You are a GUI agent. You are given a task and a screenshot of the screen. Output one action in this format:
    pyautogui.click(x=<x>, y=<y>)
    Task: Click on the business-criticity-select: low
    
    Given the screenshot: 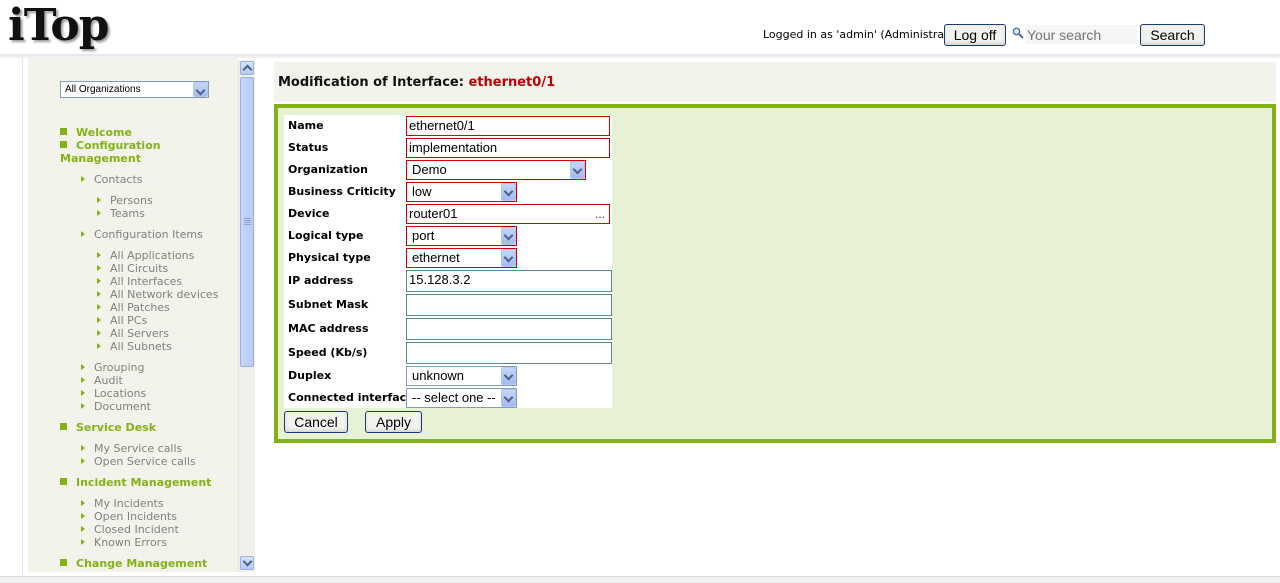 What is the action you would take?
    pyautogui.click(x=461, y=192)
    